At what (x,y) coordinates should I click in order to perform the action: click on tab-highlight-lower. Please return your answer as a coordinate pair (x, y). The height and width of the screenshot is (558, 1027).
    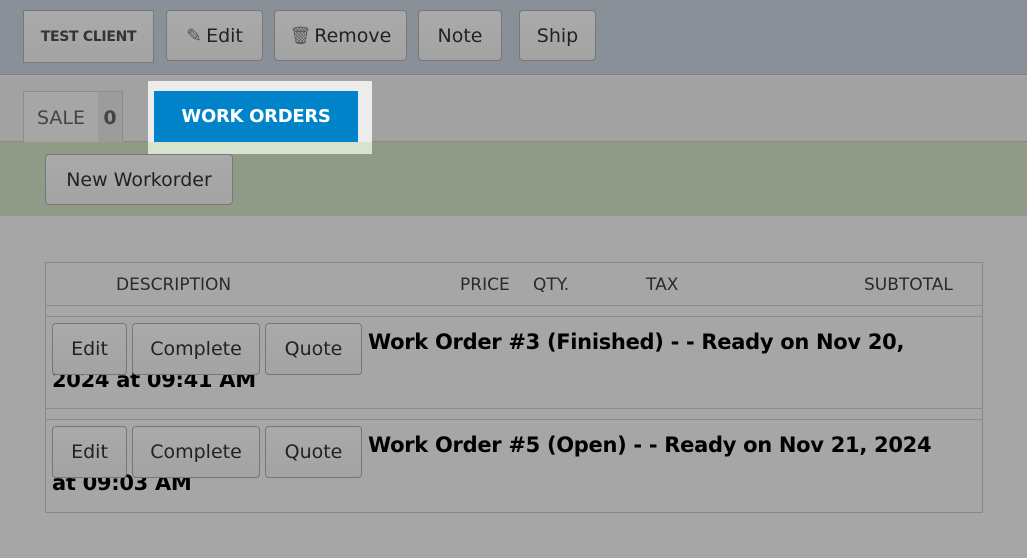
    Looking at the image, I should click on (260, 148).